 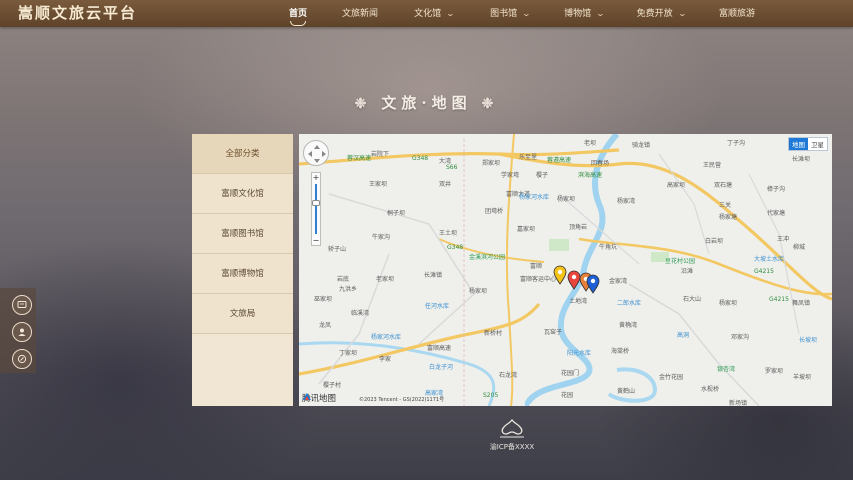 I want to click on map-place-label: 黄鹤山, so click(x=626, y=391).